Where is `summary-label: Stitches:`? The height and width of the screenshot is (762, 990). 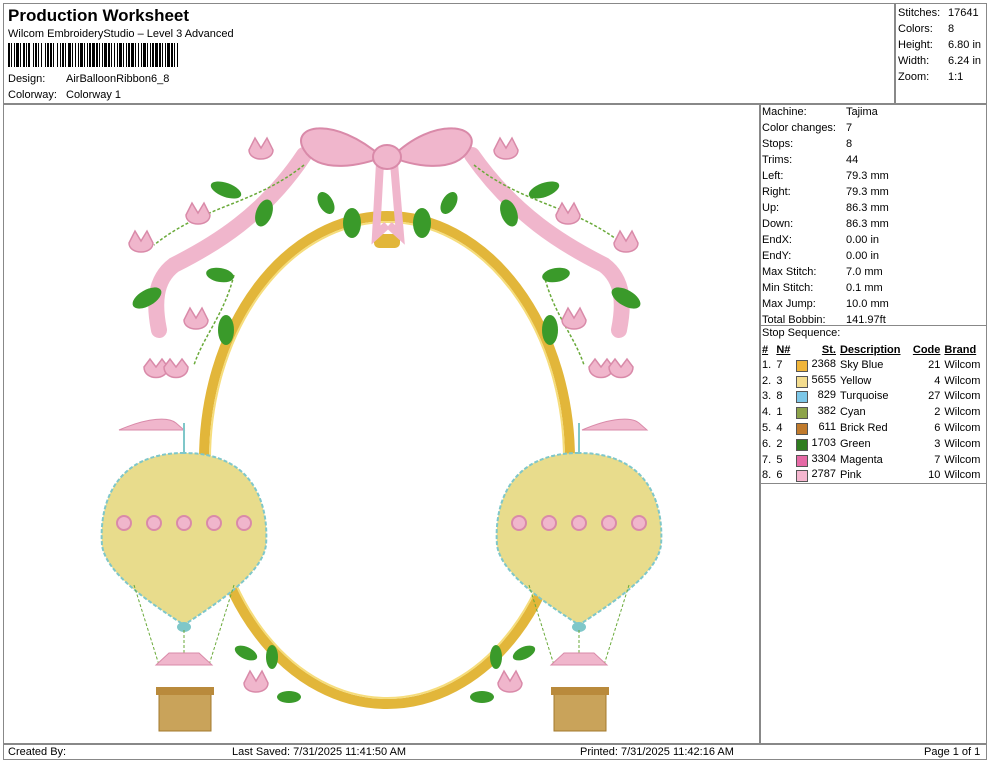 summary-label: Stitches: is located at coordinates (923, 13).